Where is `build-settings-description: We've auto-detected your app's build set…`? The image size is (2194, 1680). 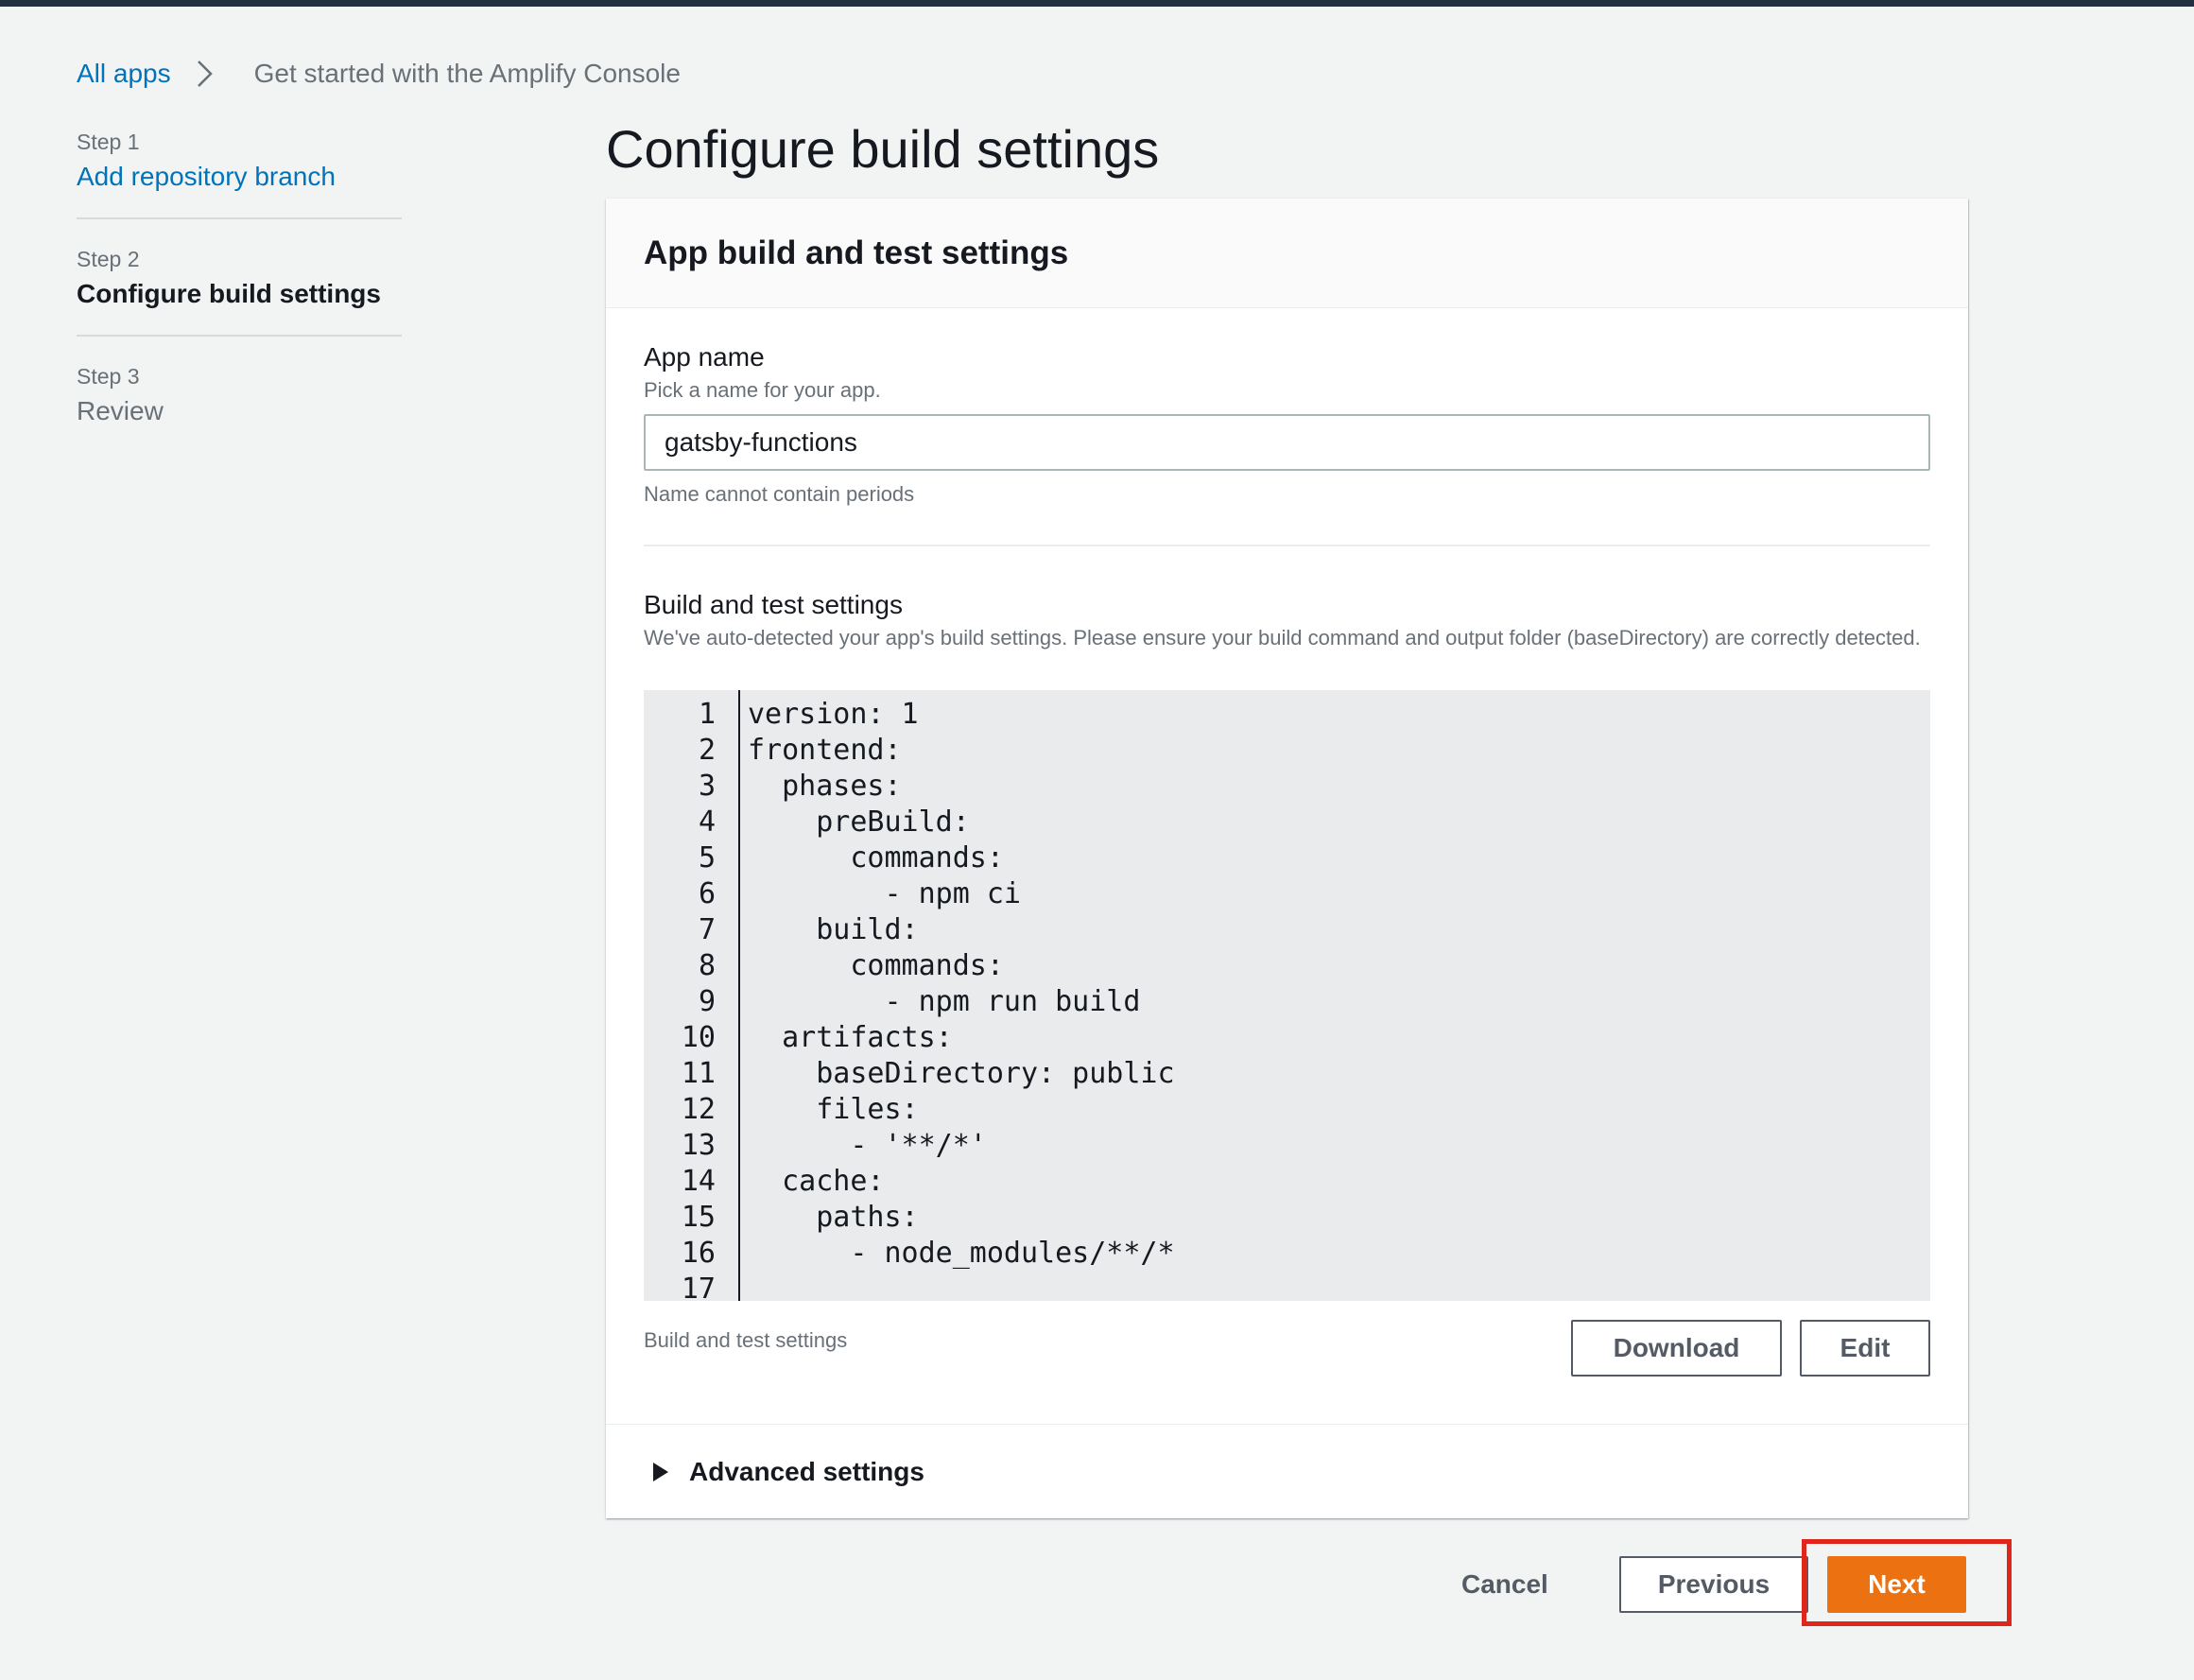
build-settings-description: We've auto-detected your app's build set… is located at coordinates (1282, 637).